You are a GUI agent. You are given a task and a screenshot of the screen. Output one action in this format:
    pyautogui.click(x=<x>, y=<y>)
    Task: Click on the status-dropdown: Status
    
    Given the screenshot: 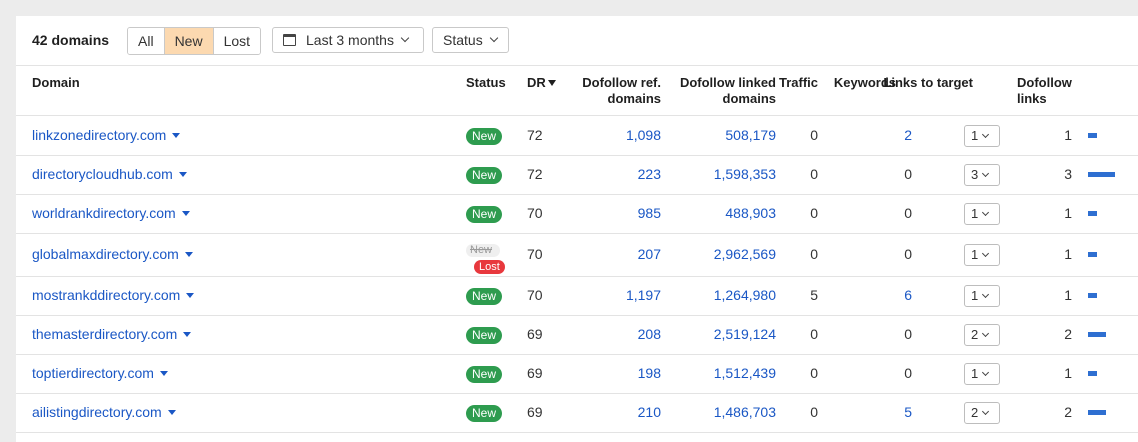 What is the action you would take?
    pyautogui.click(x=470, y=40)
    